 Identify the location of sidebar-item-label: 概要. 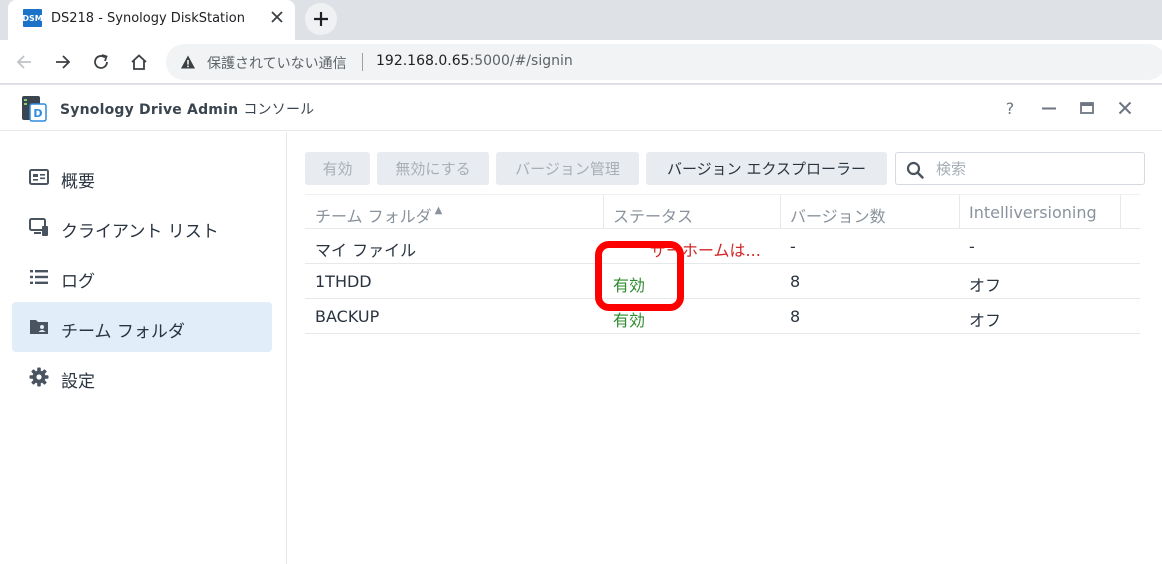
(78, 182).